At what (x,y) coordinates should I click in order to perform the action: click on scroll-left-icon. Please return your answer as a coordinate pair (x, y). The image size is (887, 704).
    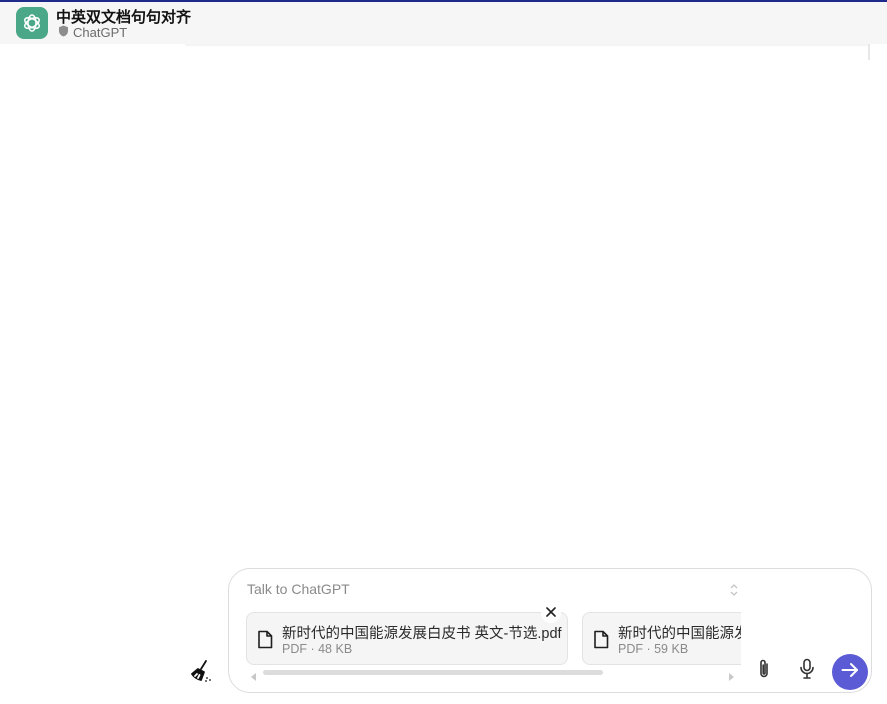
    Looking at the image, I should click on (254, 677).